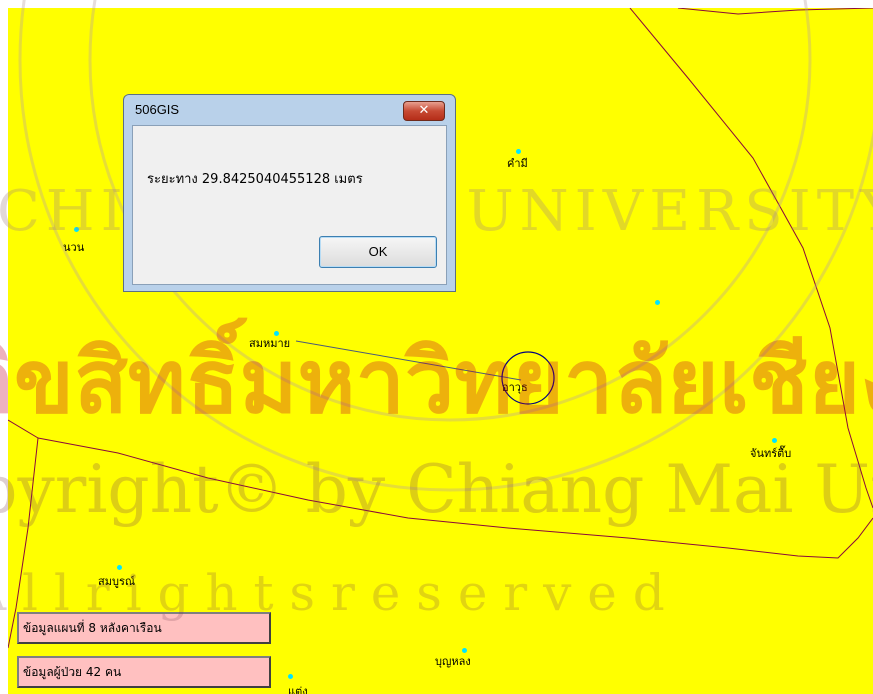 Image resolution: width=873 pixels, height=694 pixels. What do you see at coordinates (270, 343) in the screenshot?
I see `place-label: สมหมาย` at bounding box center [270, 343].